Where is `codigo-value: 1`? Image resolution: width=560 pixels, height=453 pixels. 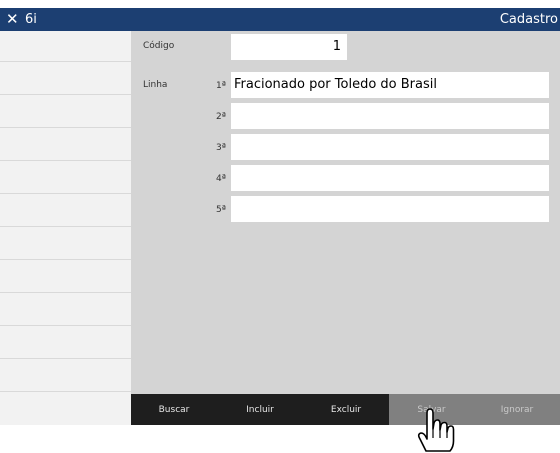 codigo-value: 1 is located at coordinates (336, 46).